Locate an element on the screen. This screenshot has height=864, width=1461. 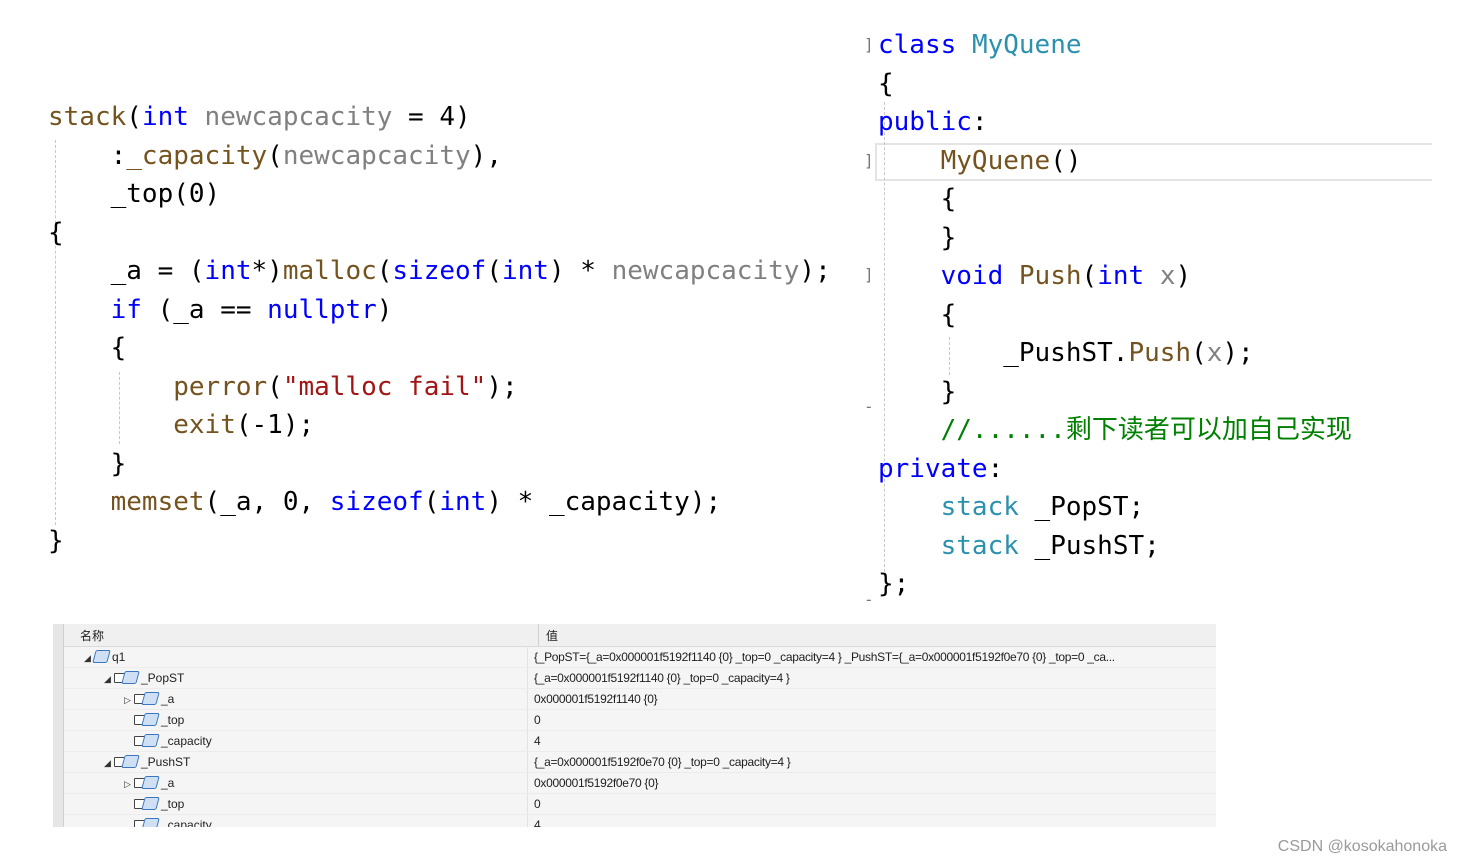
code-line: //......剩下读者可以加自己实现 is located at coordinates (1115, 430).